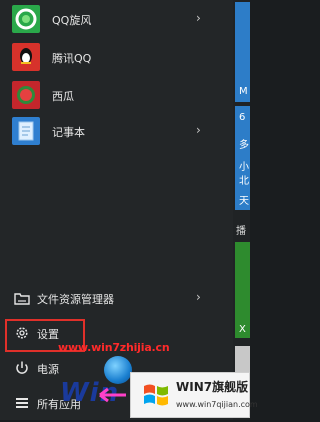  Describe the element at coordinates (242, 290) in the screenshot. I see `xbox-tile: X` at that location.